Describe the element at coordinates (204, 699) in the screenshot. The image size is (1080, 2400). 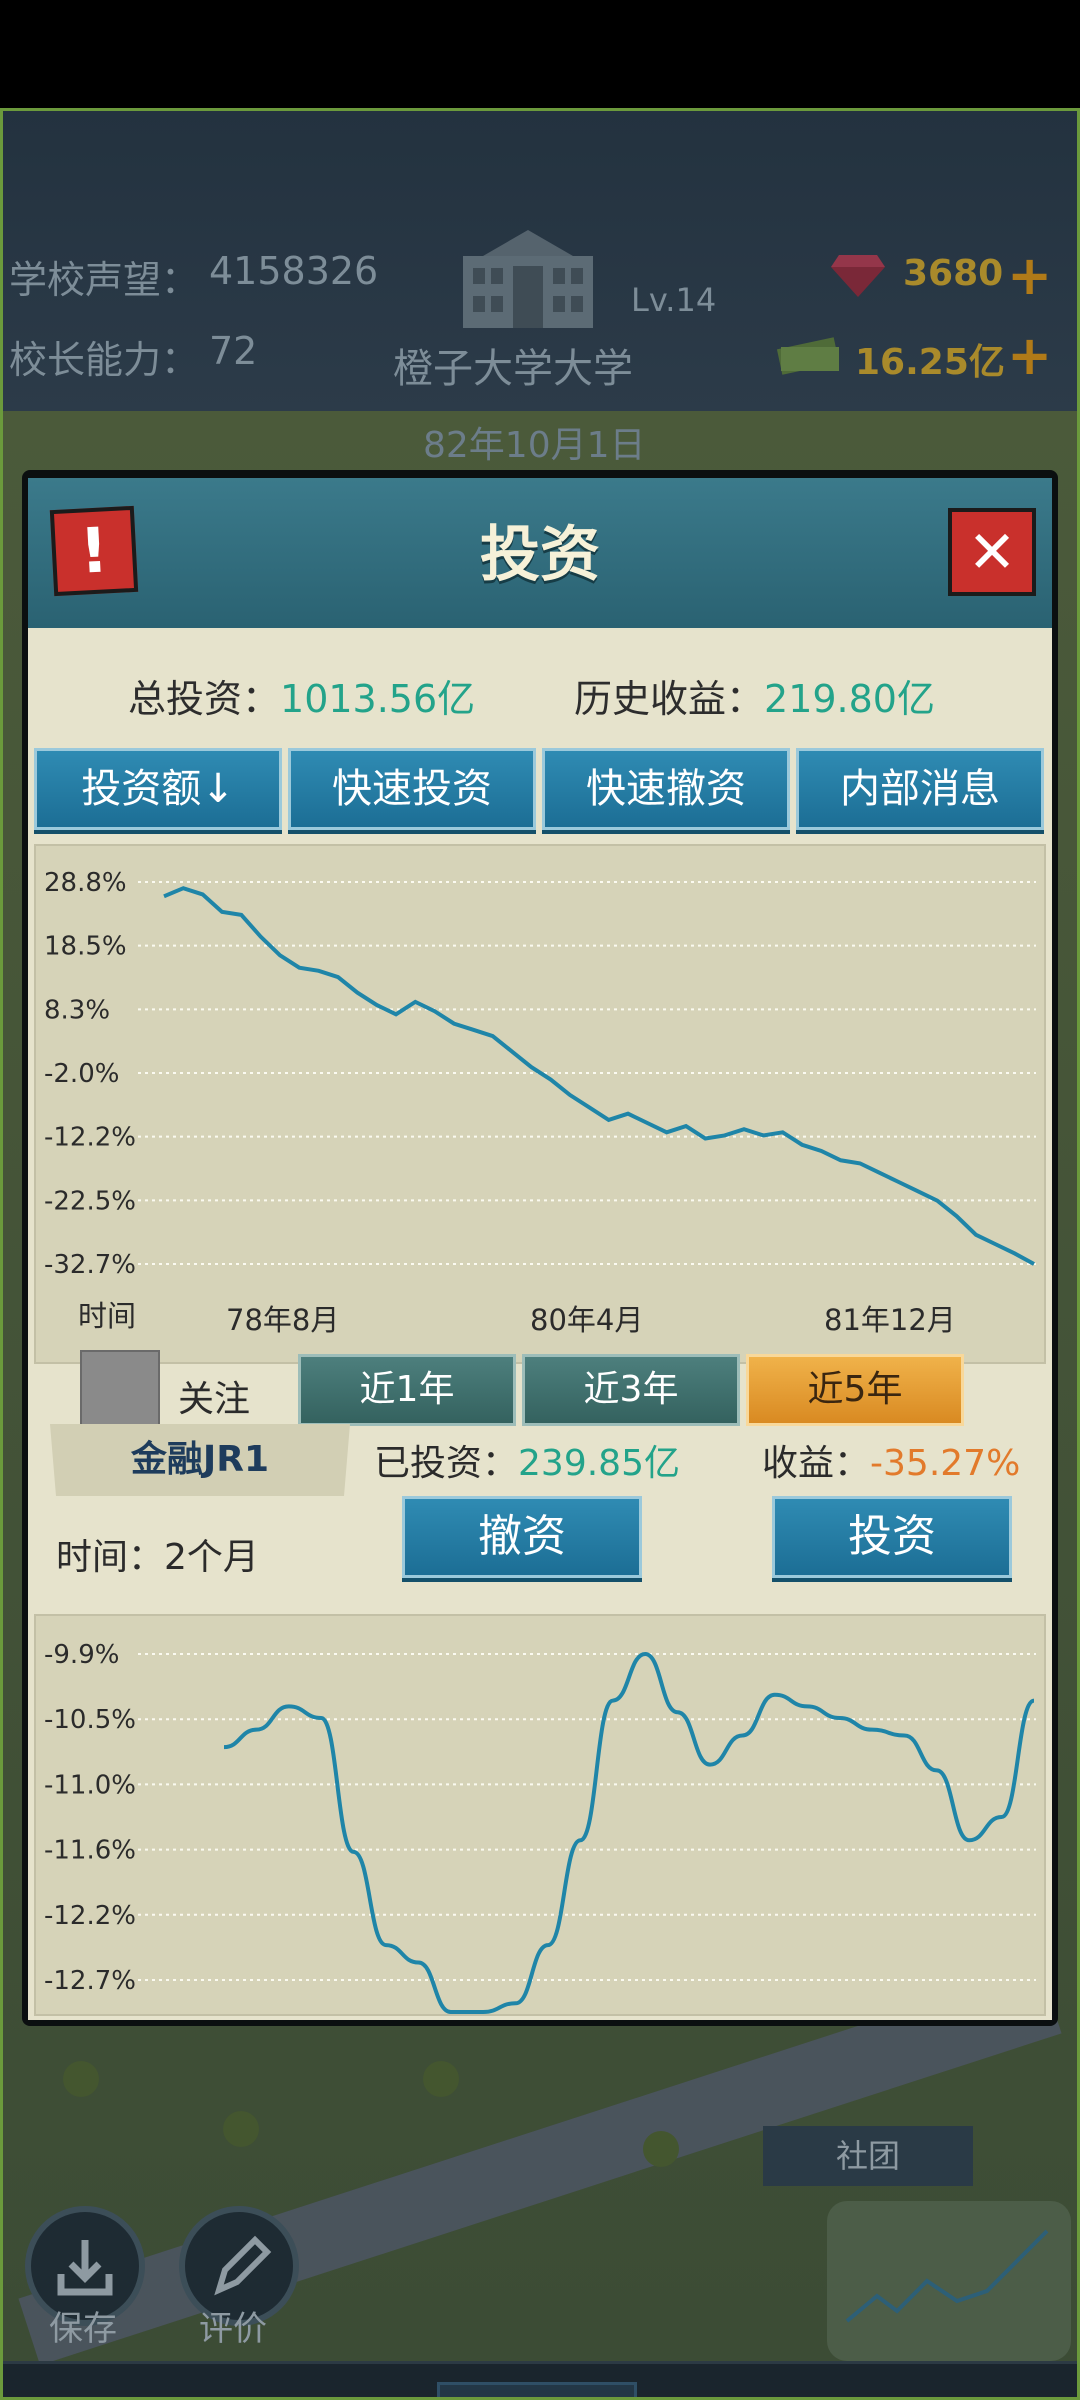
I see `total-investment-label: 总投资：` at that location.